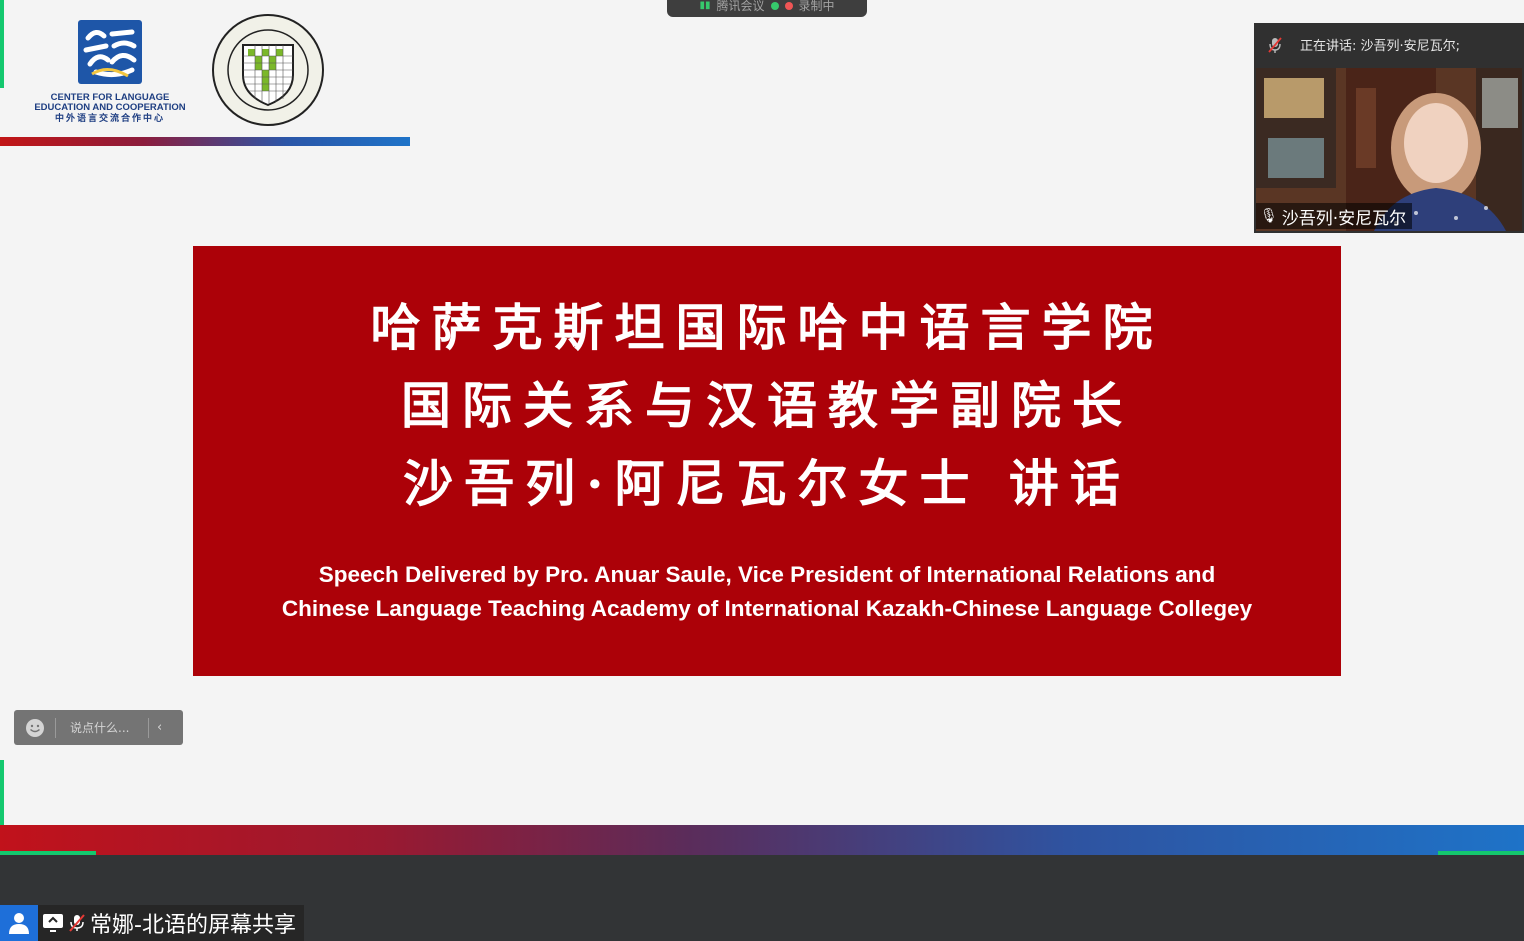  What do you see at coordinates (35, 728) in the screenshot?
I see `emoji-icon` at bounding box center [35, 728].